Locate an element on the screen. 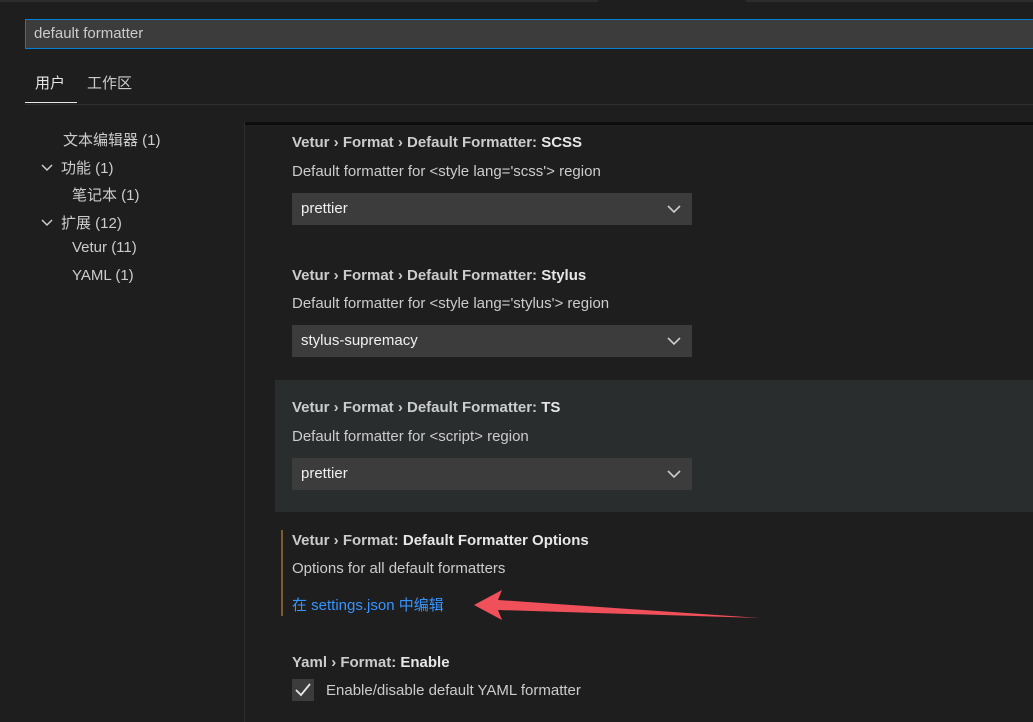 Image resolution: width=1033 pixels, height=722 pixels. yaml-format-enable-checkbox is located at coordinates (303, 690).